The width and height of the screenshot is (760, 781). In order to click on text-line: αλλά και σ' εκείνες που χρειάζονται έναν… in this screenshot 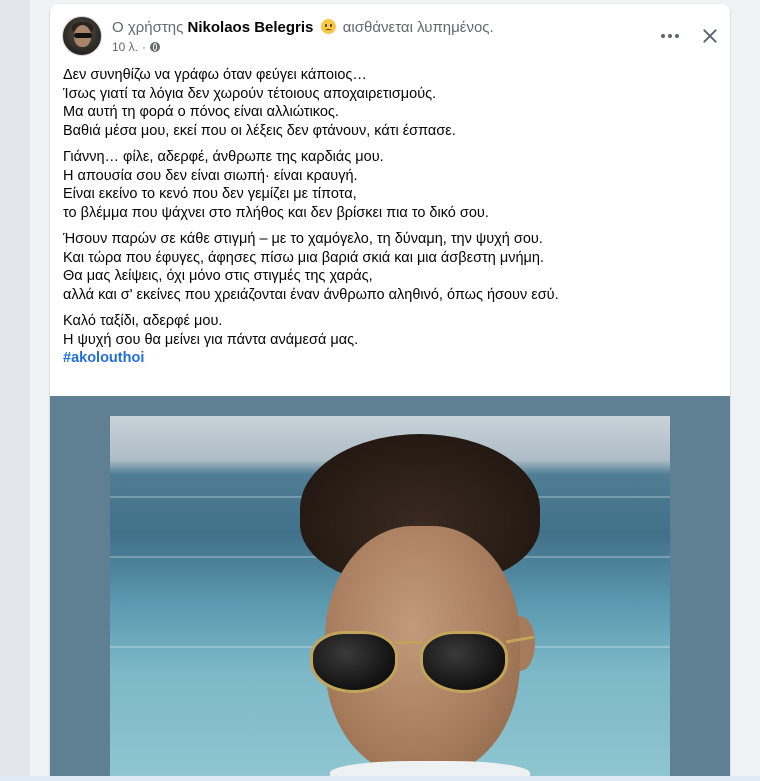, I will do `click(311, 294)`.